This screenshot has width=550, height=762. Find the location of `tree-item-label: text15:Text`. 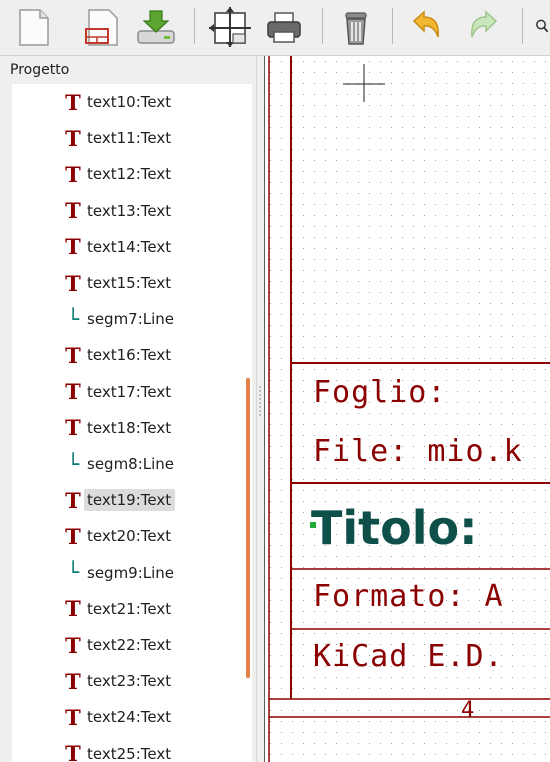

tree-item-label: text15:Text is located at coordinates (129, 283).